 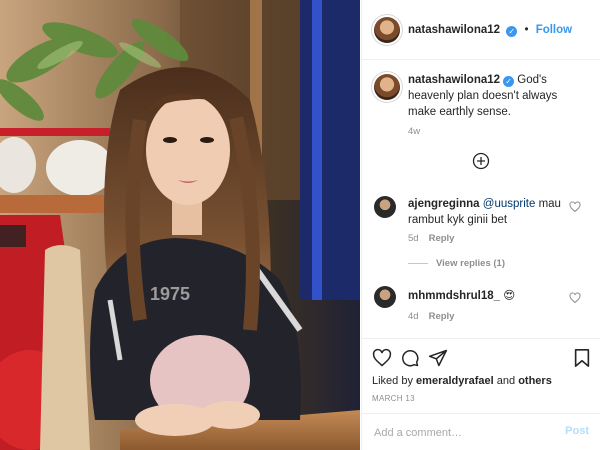 I want to click on caption-avatar, so click(x=387, y=87).